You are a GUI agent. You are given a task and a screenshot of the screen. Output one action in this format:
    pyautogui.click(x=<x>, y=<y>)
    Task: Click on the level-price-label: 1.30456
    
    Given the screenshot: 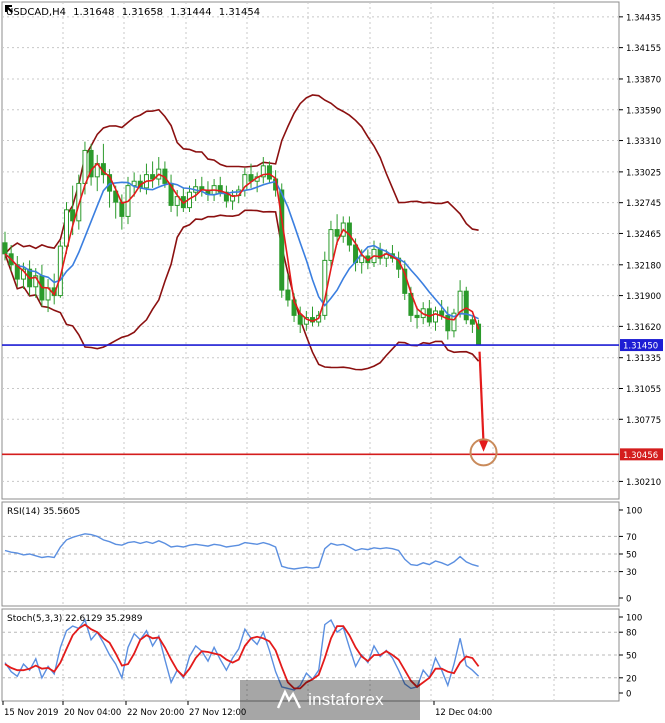 What is the action you would take?
    pyautogui.click(x=640, y=456)
    